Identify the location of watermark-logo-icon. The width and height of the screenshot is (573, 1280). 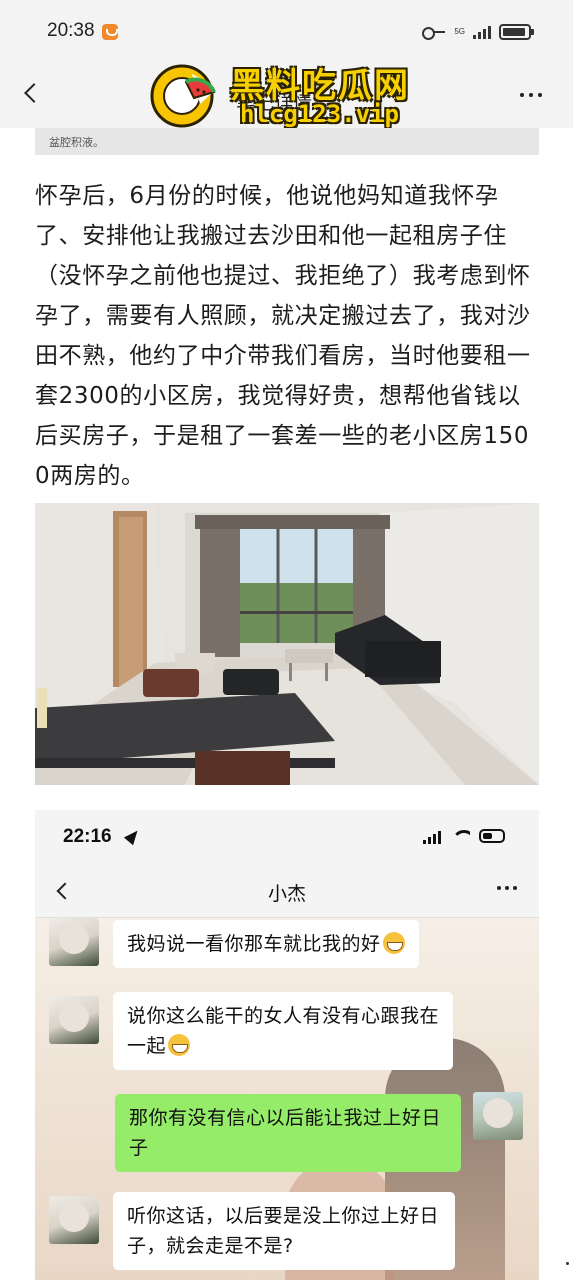
(184, 96).